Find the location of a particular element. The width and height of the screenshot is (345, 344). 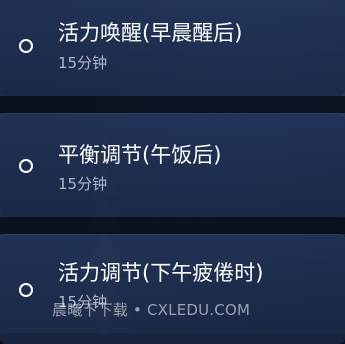

session-title: 活力调节(下午疲倦时) is located at coordinates (161, 273).